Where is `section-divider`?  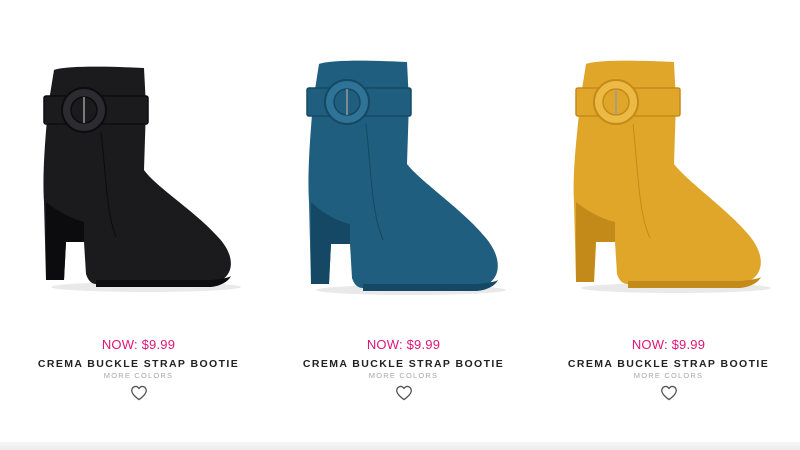 section-divider is located at coordinates (400, 446).